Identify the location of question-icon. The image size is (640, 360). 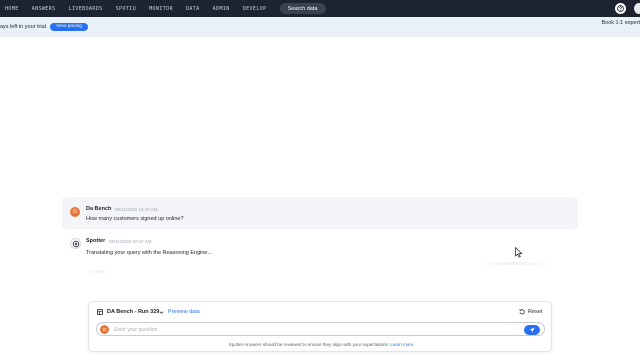
(620, 8).